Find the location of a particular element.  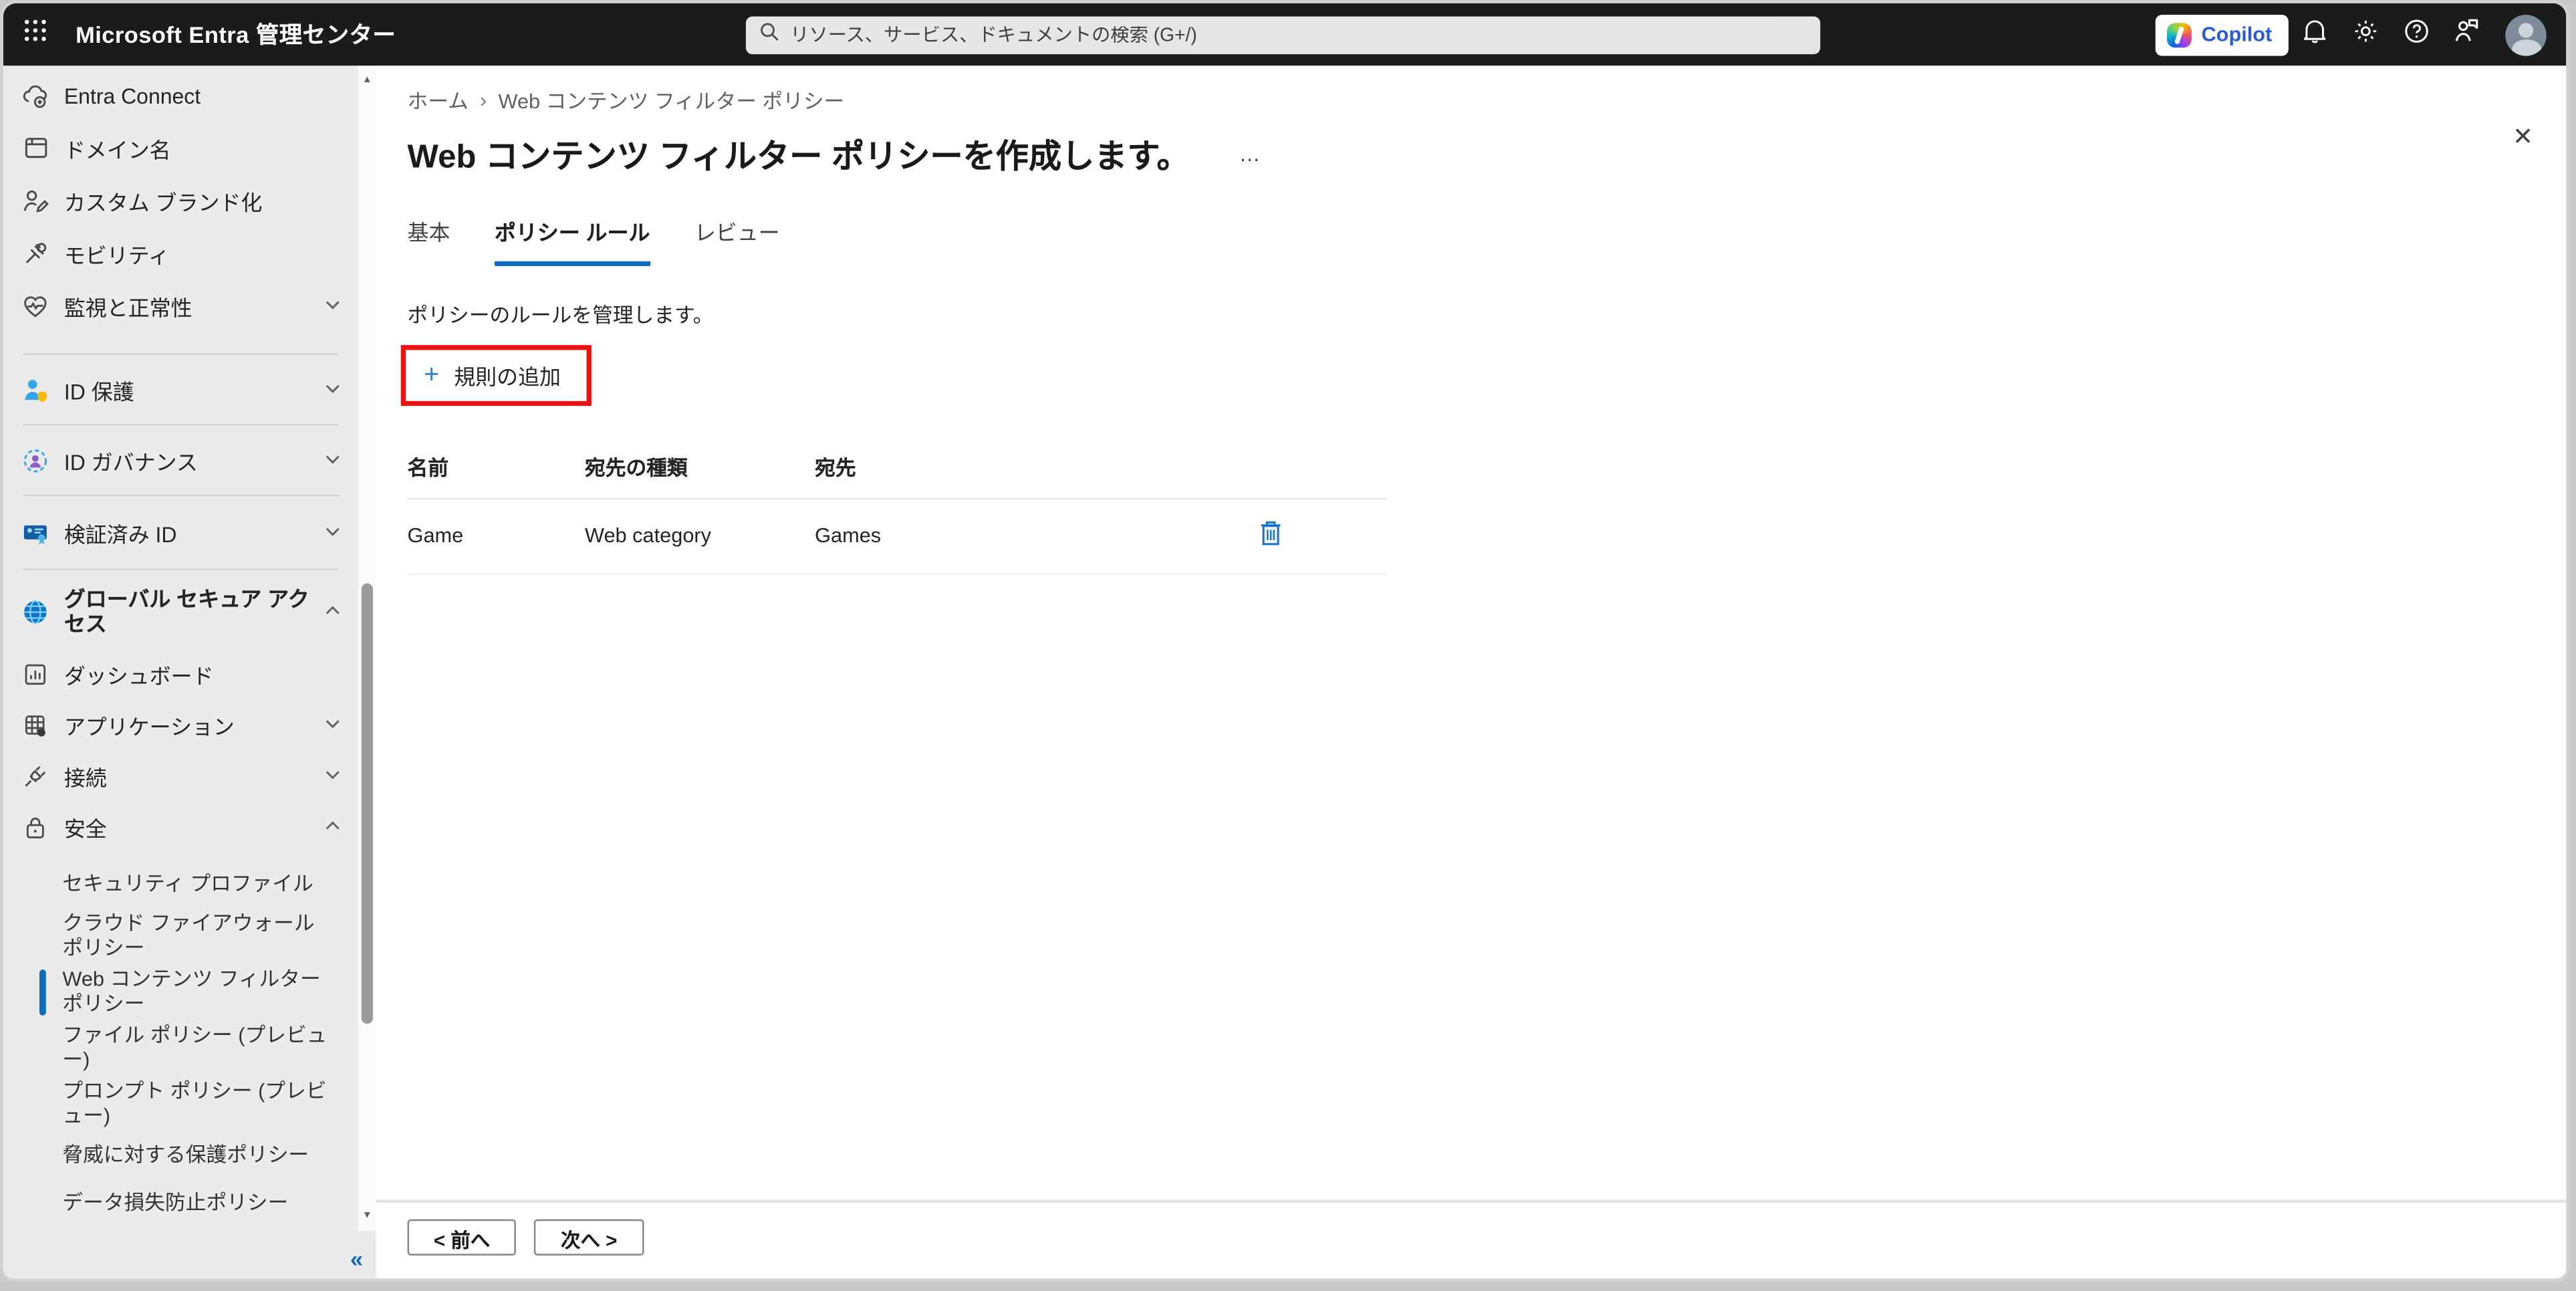

waffle-icon is located at coordinates (34, 34).